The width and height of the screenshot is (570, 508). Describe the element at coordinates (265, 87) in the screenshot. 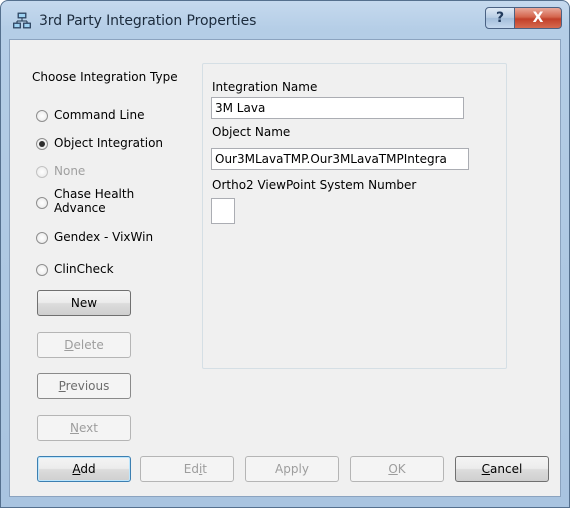

I see `integration-name-label: Integration Name` at that location.